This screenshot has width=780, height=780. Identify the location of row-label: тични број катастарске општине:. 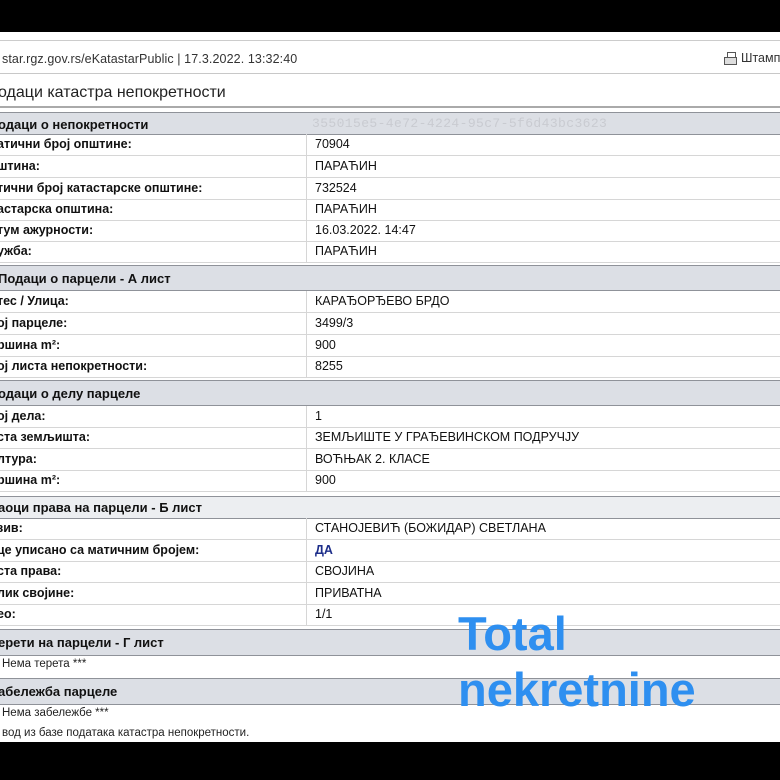
(101, 188).